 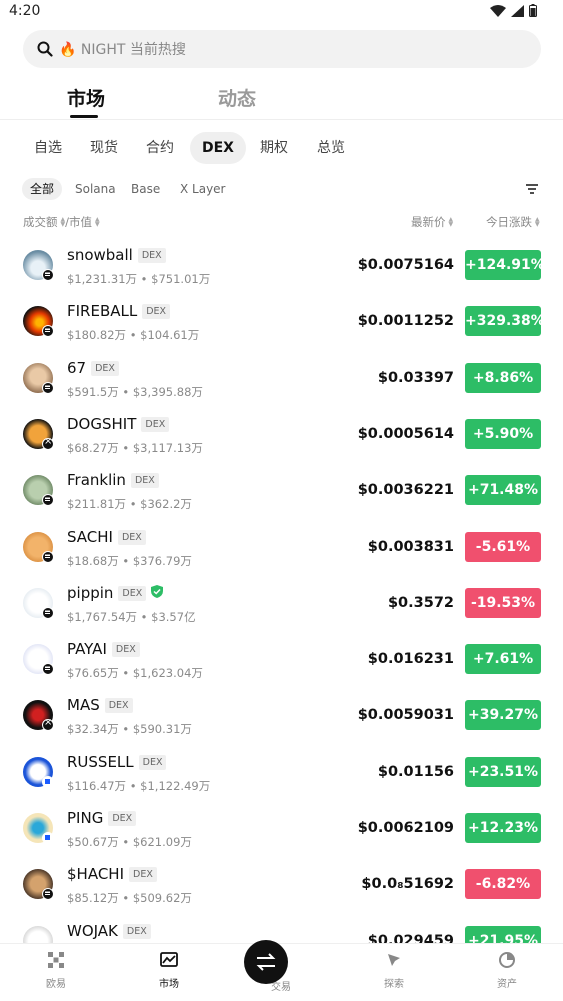 What do you see at coordinates (503, 771) in the screenshot?
I see `change-badge: +23.51%` at bounding box center [503, 771].